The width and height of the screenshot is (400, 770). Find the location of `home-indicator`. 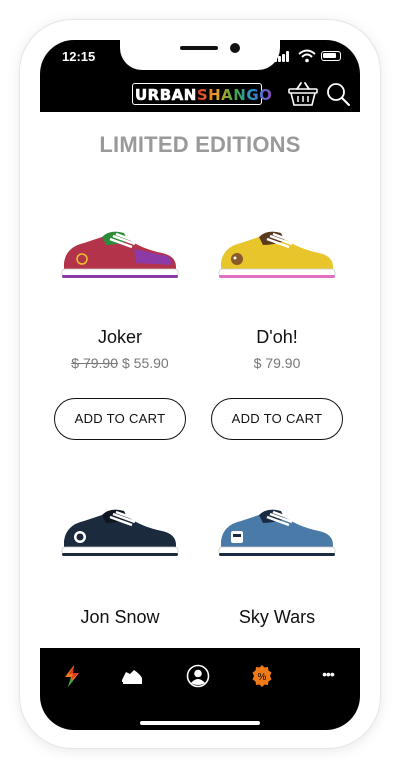

home-indicator is located at coordinates (200, 723).